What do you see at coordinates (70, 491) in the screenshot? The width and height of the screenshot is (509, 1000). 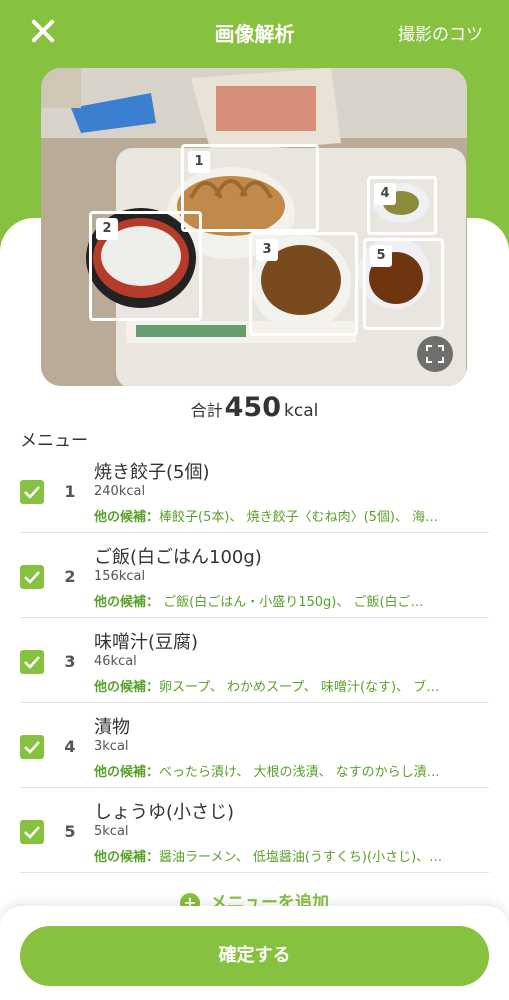 I see `item-index: 1` at bounding box center [70, 491].